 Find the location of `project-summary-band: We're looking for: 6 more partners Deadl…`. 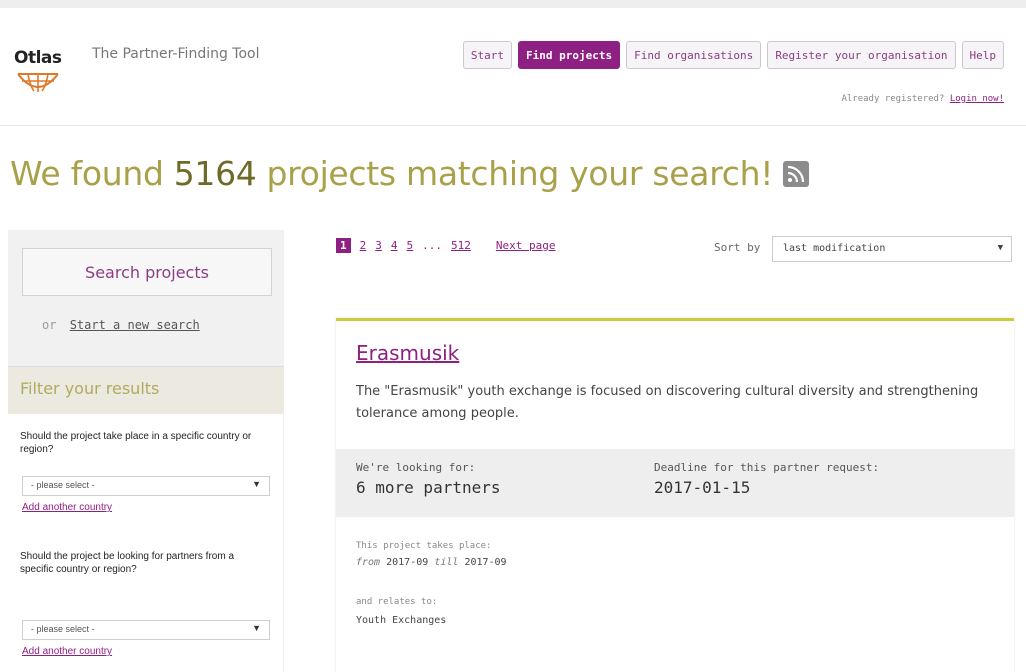

project-summary-band: We're looking for: 6 more partners Deadl… is located at coordinates (675, 483).